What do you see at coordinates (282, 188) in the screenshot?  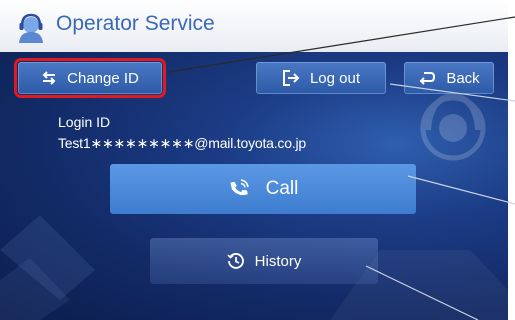 I see `call-label: Call` at bounding box center [282, 188].